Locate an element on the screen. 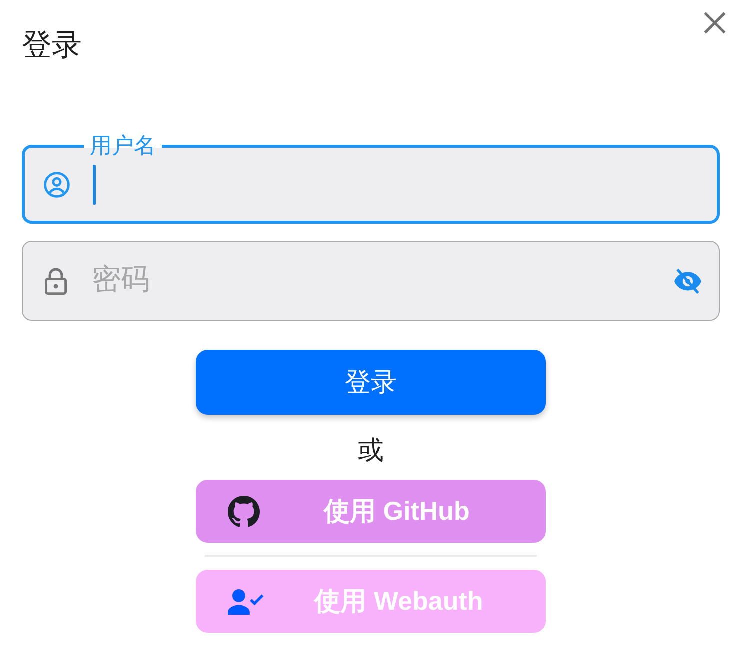 The image size is (748, 649). password-field: 密码 is located at coordinates (371, 281).